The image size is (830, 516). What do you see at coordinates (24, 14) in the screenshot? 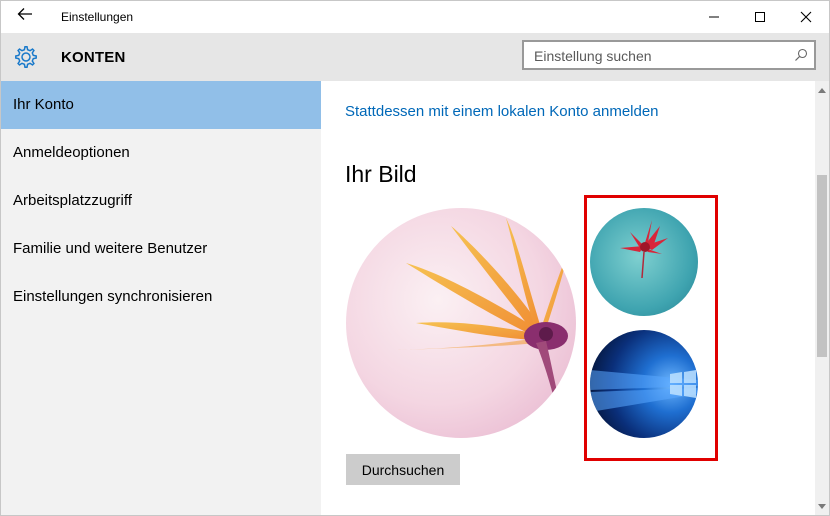
I see `back-arrow-icon` at bounding box center [24, 14].